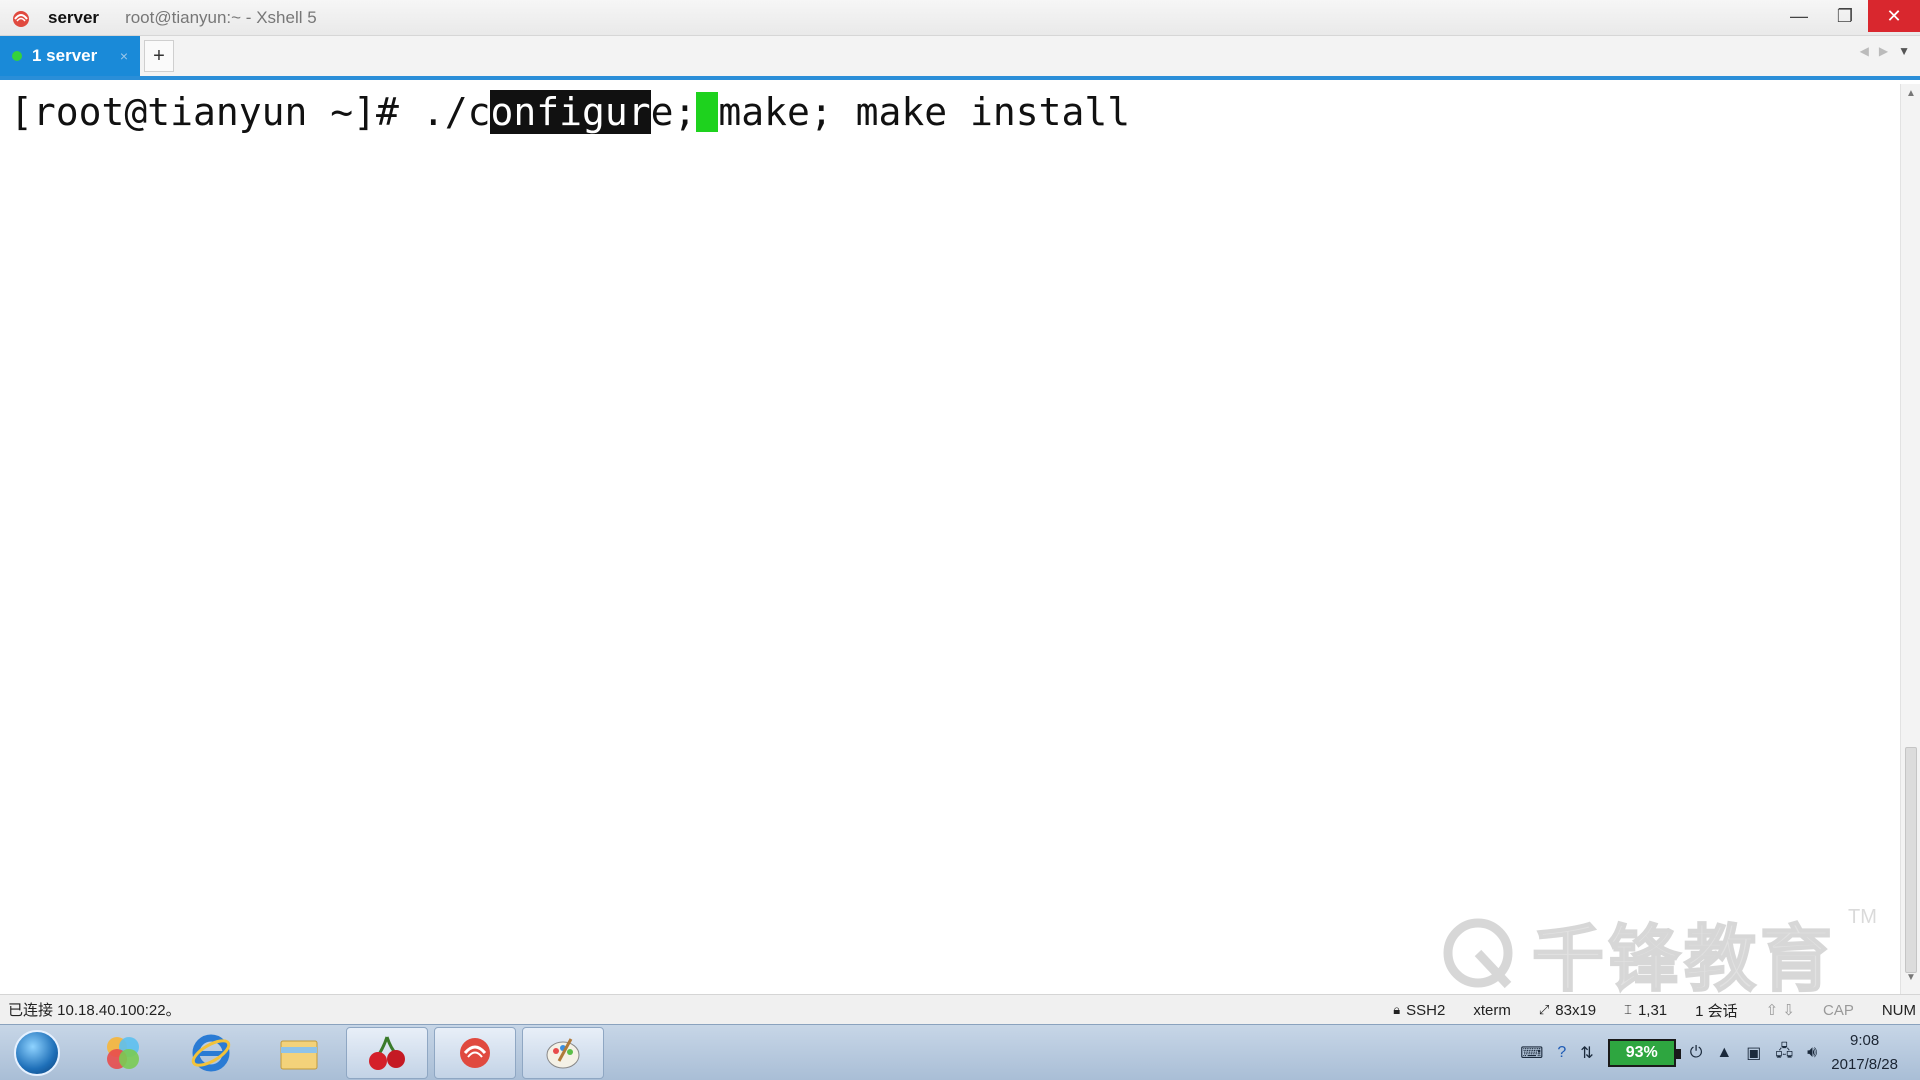 The height and width of the screenshot is (1080, 1920). I want to click on caps-lock-indicator: CAP, so click(1838, 1010).